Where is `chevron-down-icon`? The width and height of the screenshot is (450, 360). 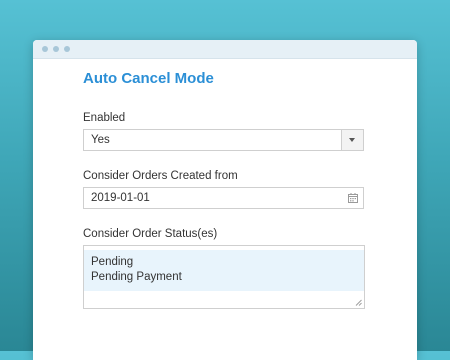 chevron-down-icon is located at coordinates (352, 140).